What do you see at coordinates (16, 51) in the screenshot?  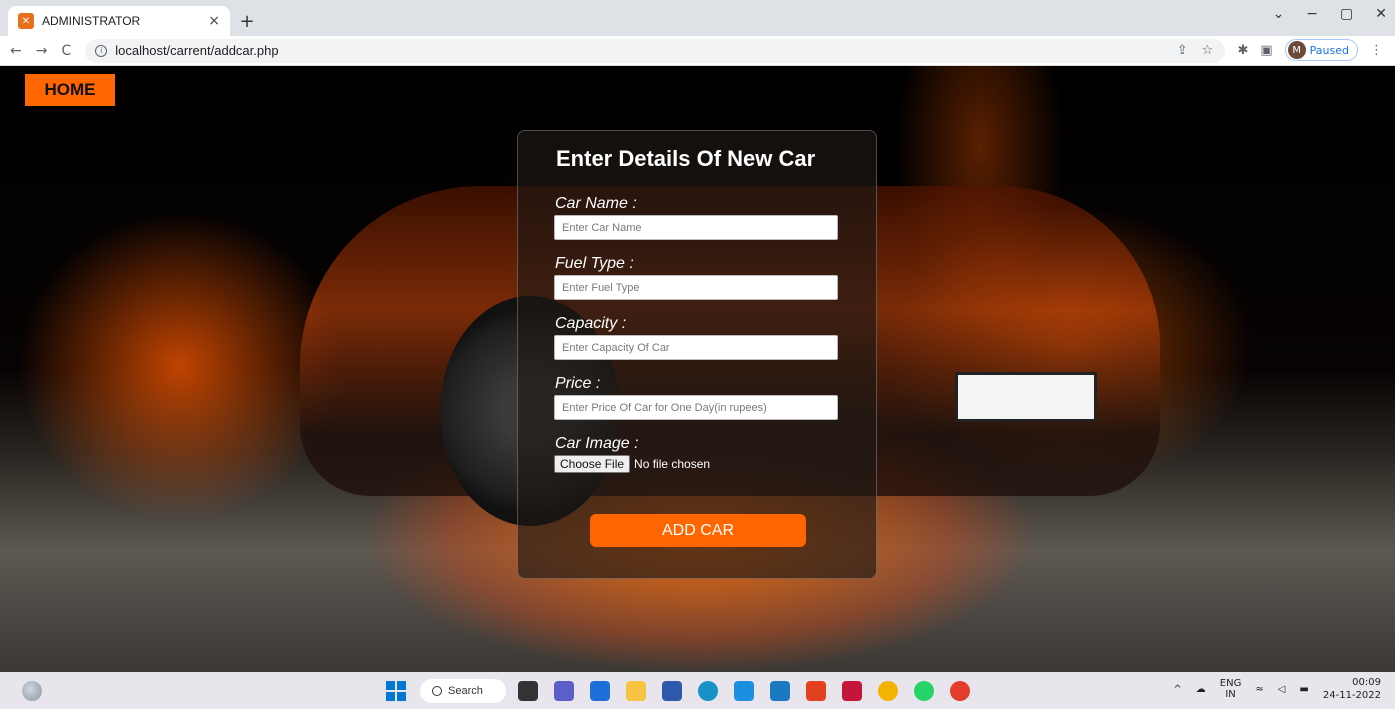 I see `back-icon: ←` at bounding box center [16, 51].